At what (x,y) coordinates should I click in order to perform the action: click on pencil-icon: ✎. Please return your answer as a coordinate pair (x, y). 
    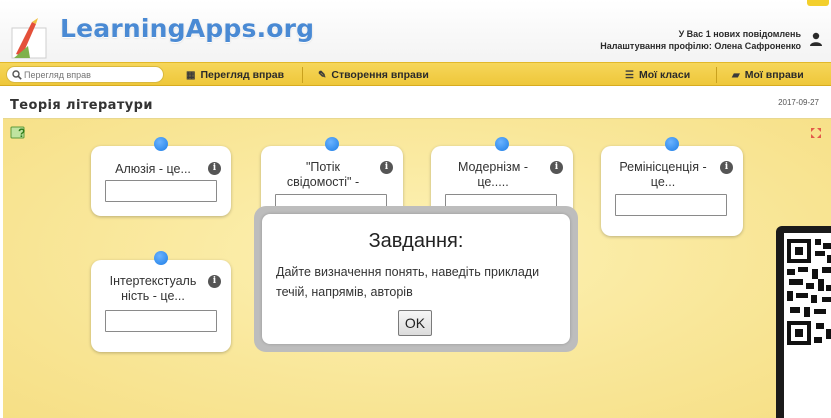
    Looking at the image, I should click on (322, 75).